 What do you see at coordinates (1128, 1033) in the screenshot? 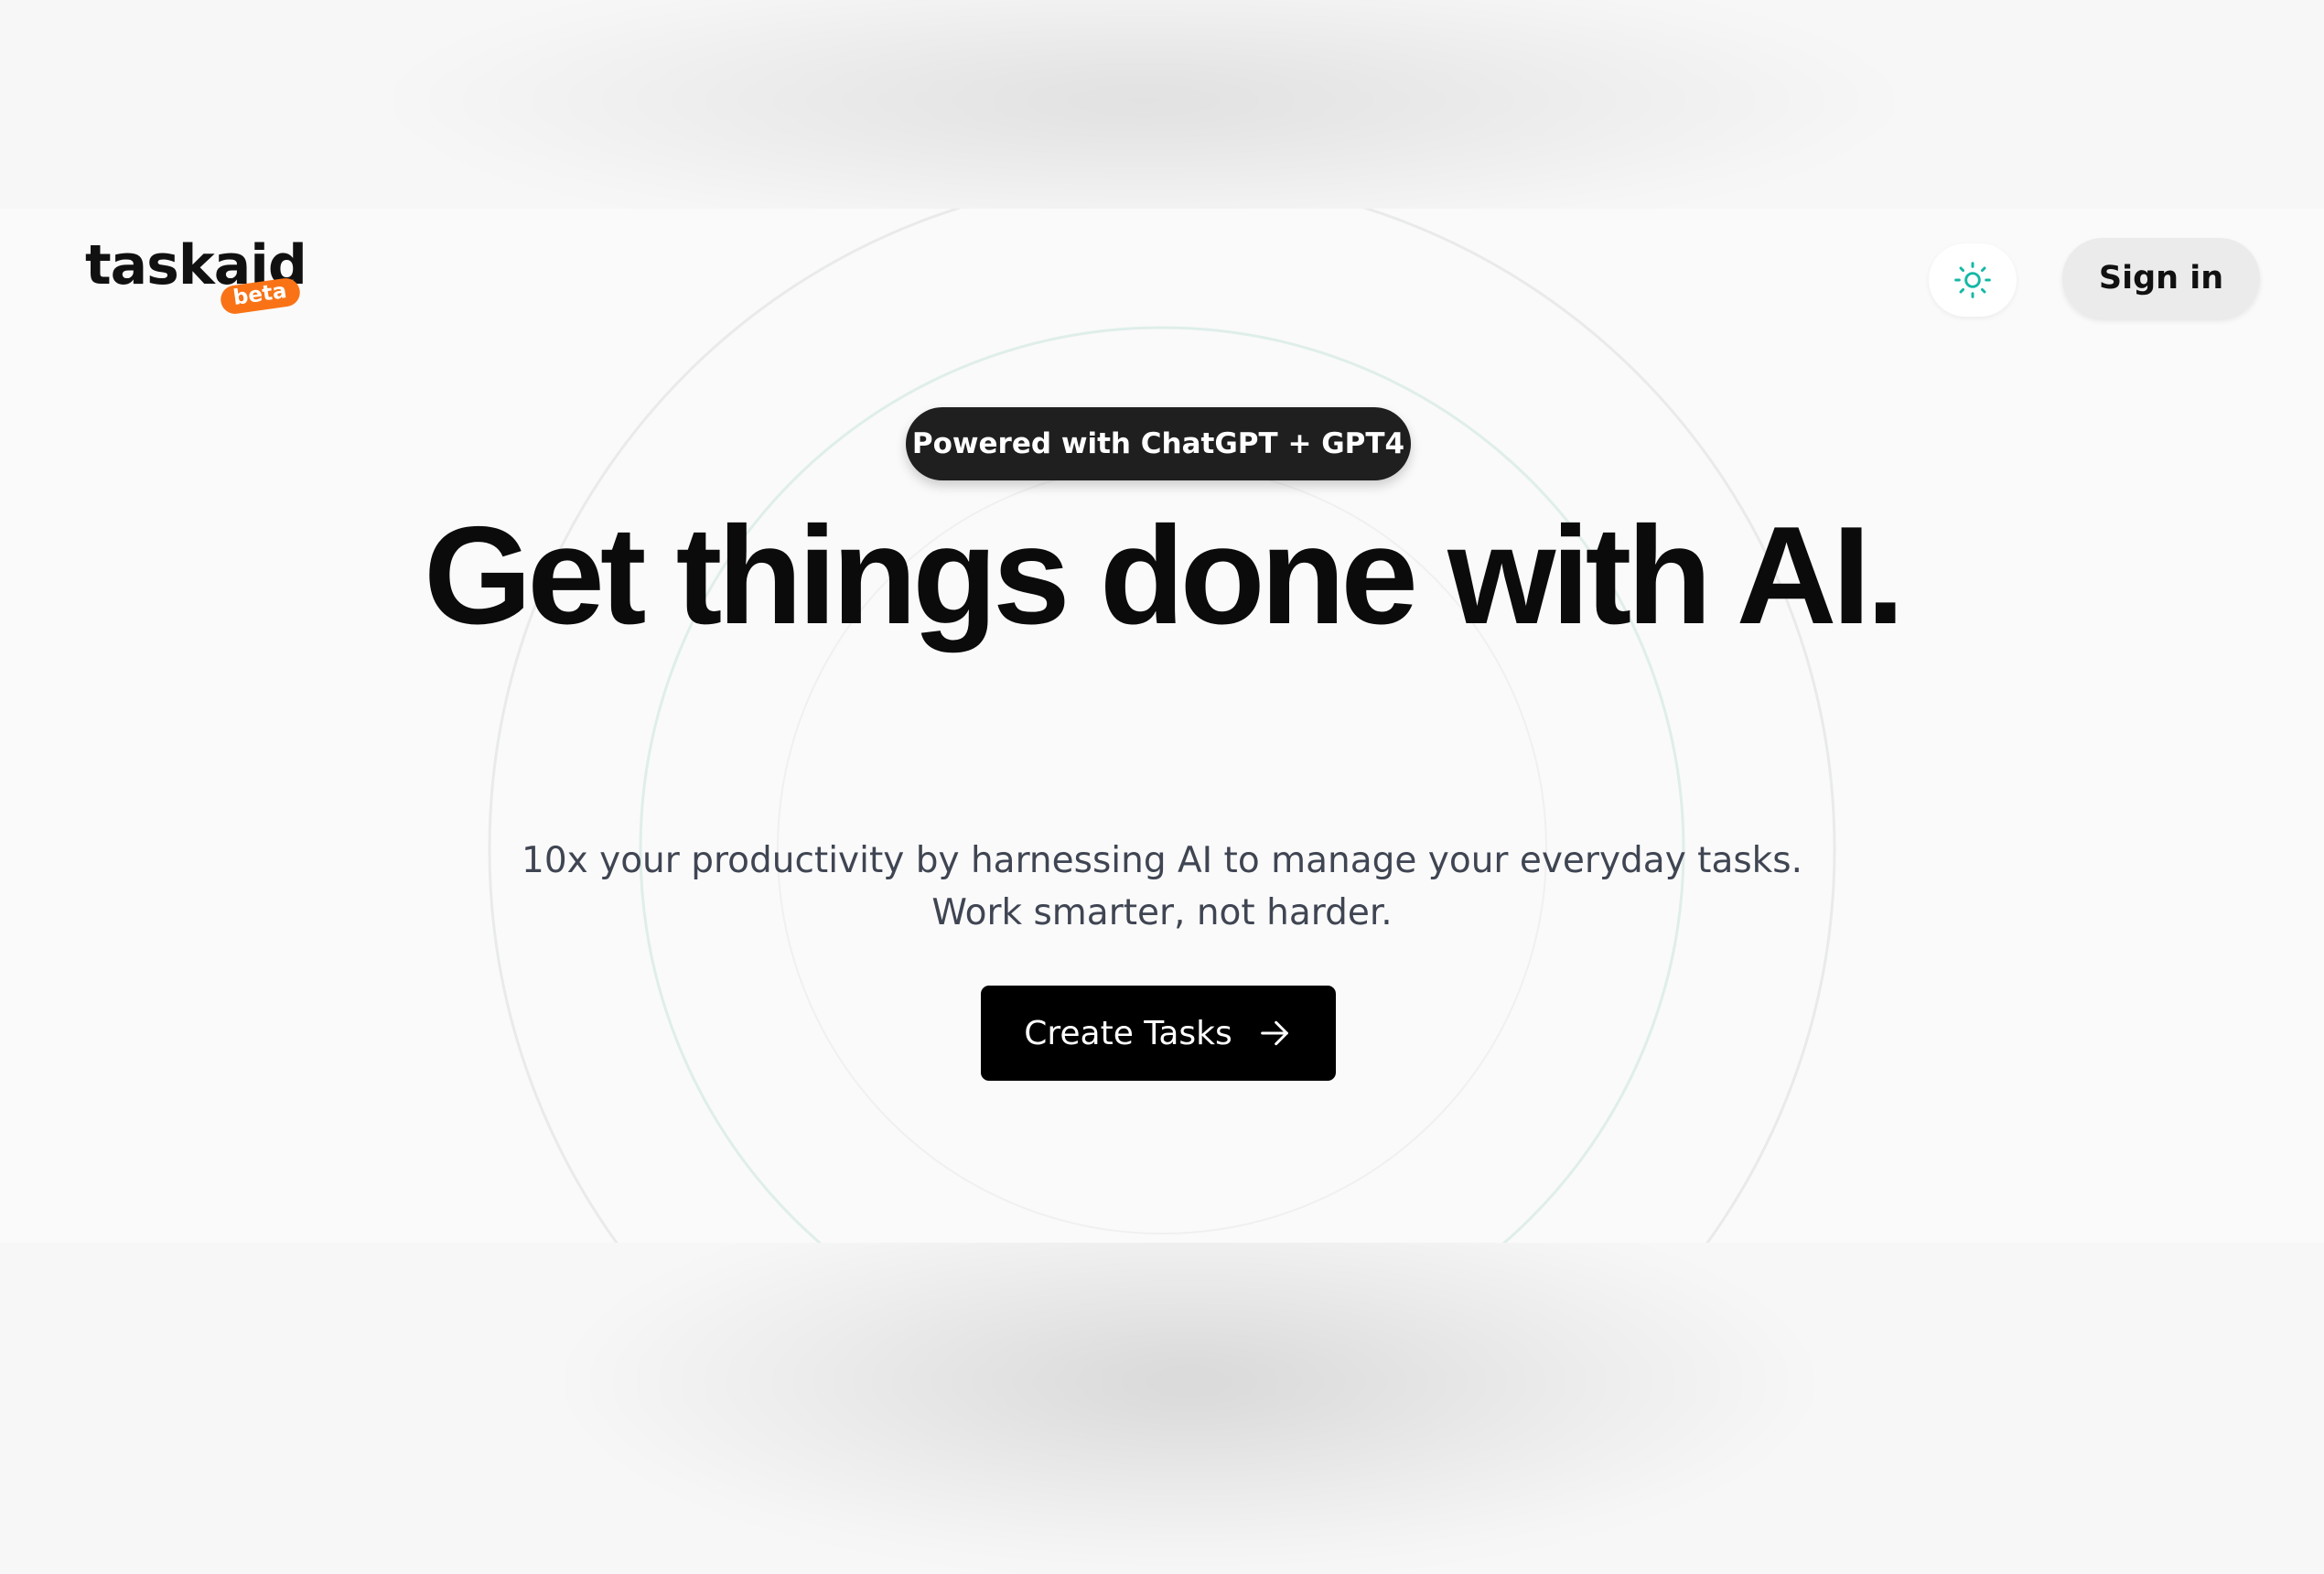
I see `create-tasks-label: Create Tasks` at bounding box center [1128, 1033].